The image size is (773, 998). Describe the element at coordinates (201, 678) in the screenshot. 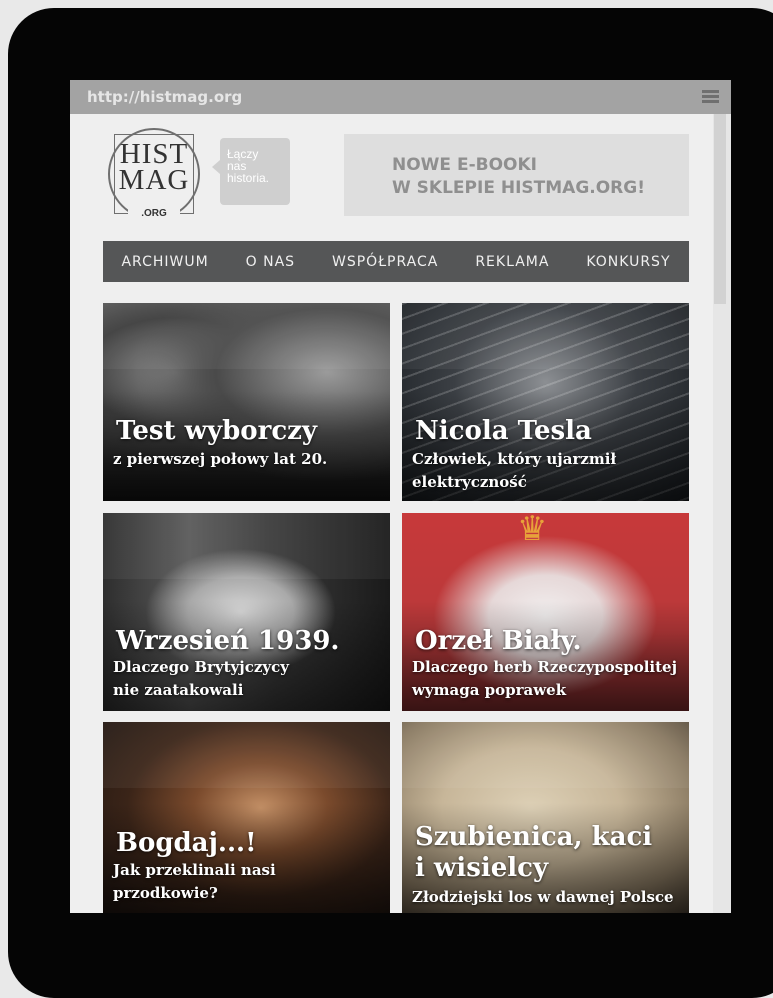

I see `tile-subtitle: Dlaczego Brytyjczycy nie zaatakowali` at that location.